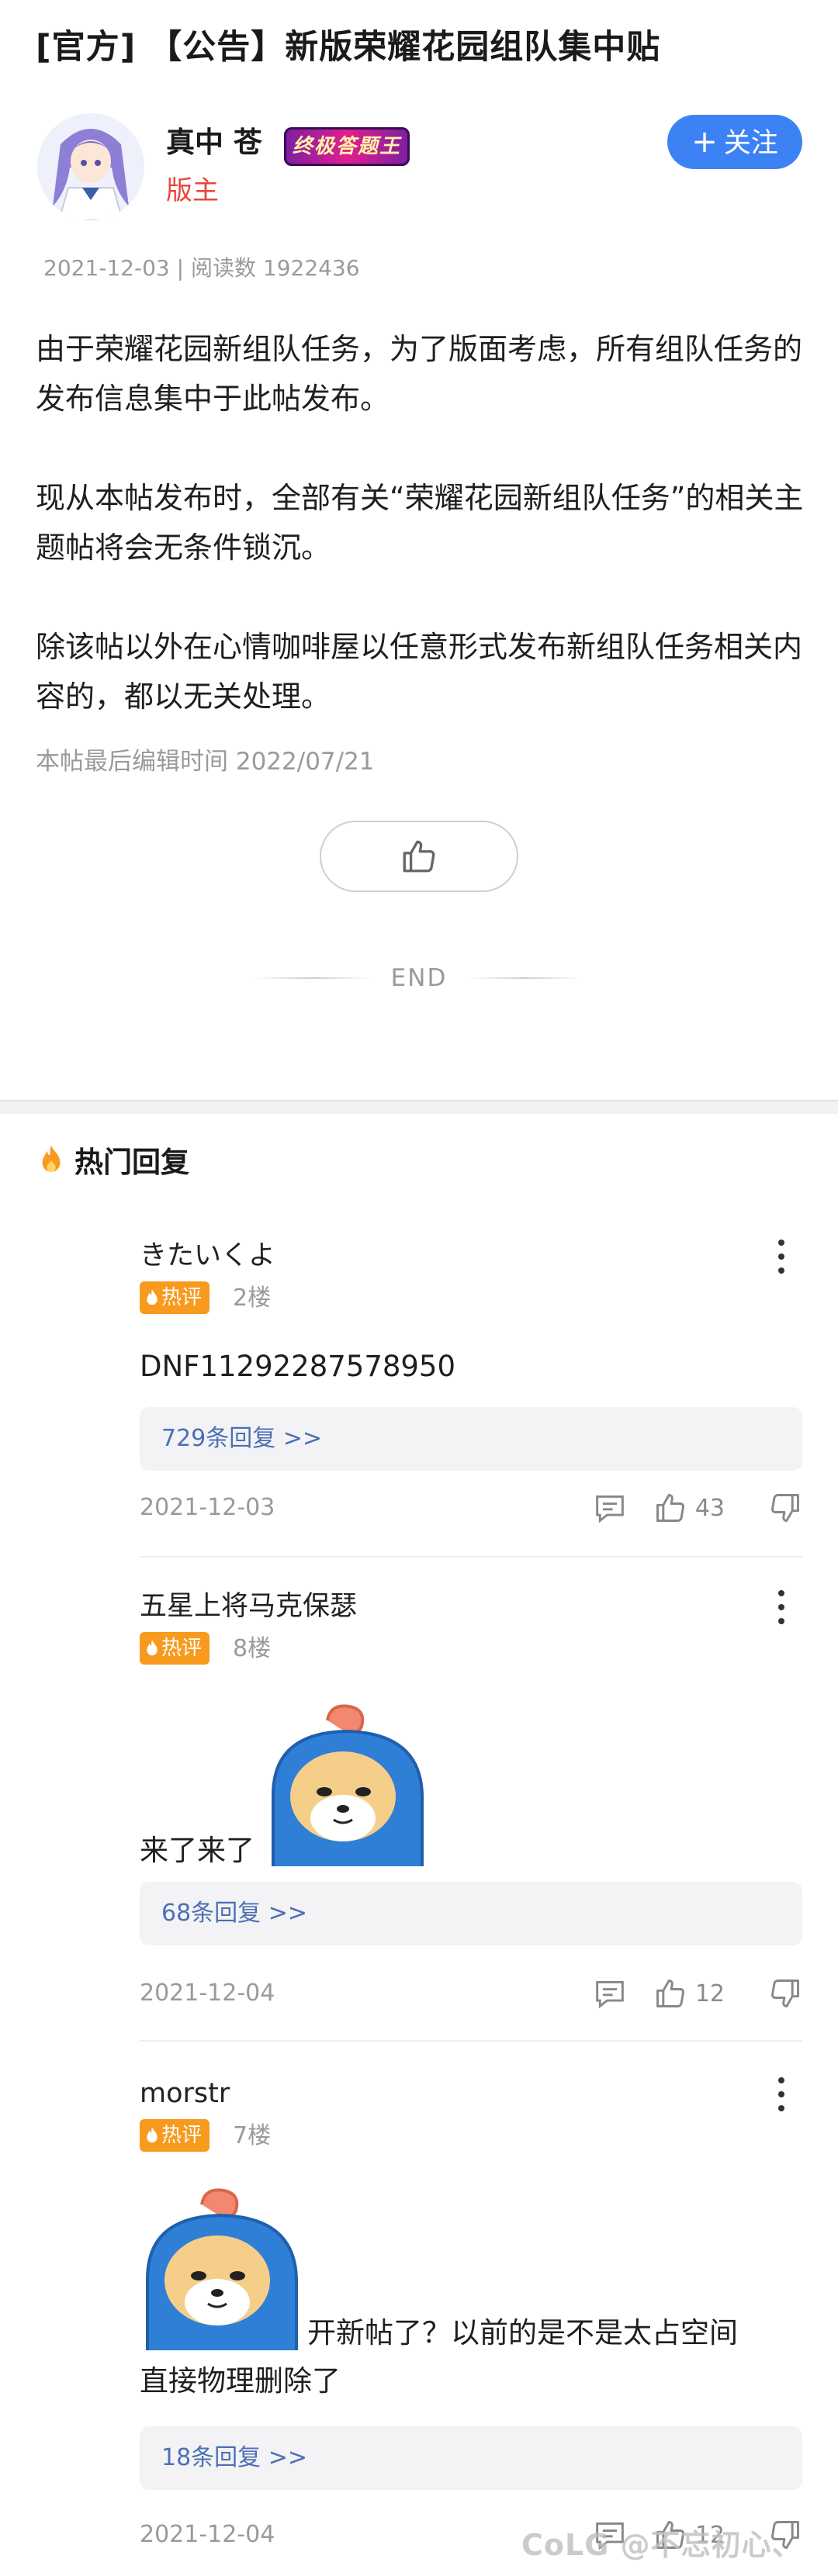 The height and width of the screenshot is (2576, 838). What do you see at coordinates (207, 1256) in the screenshot?
I see `comment-username: きたいくよ` at bounding box center [207, 1256].